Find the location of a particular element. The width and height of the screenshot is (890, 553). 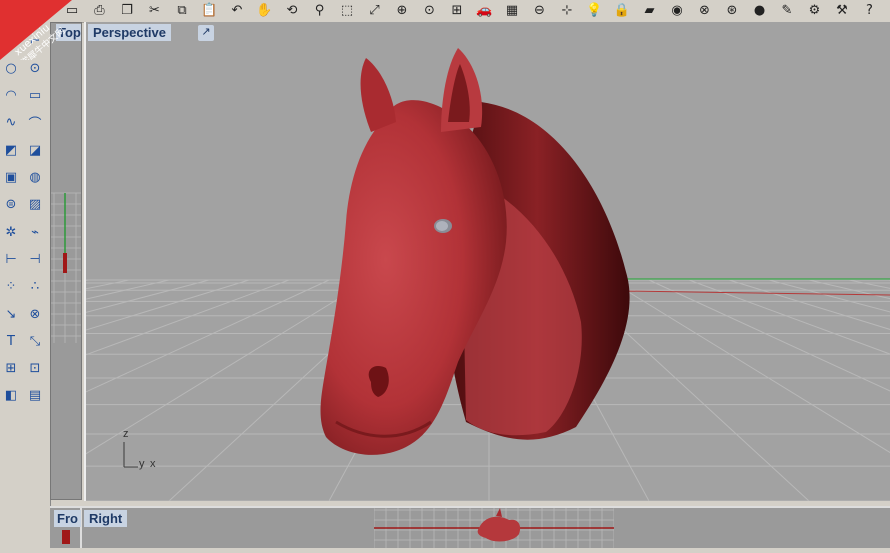

bottom-viewports: Fro Right is located at coordinates (470, 528).